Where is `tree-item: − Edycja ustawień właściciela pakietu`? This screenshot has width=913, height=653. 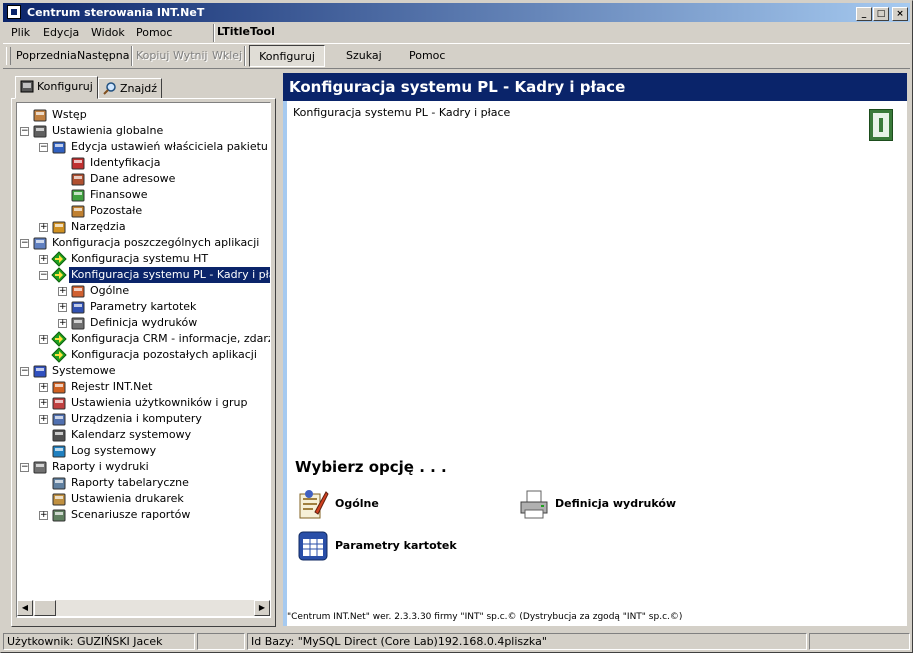
tree-item: − Edycja ustawień właściciela pakietu is located at coordinates (143, 147).